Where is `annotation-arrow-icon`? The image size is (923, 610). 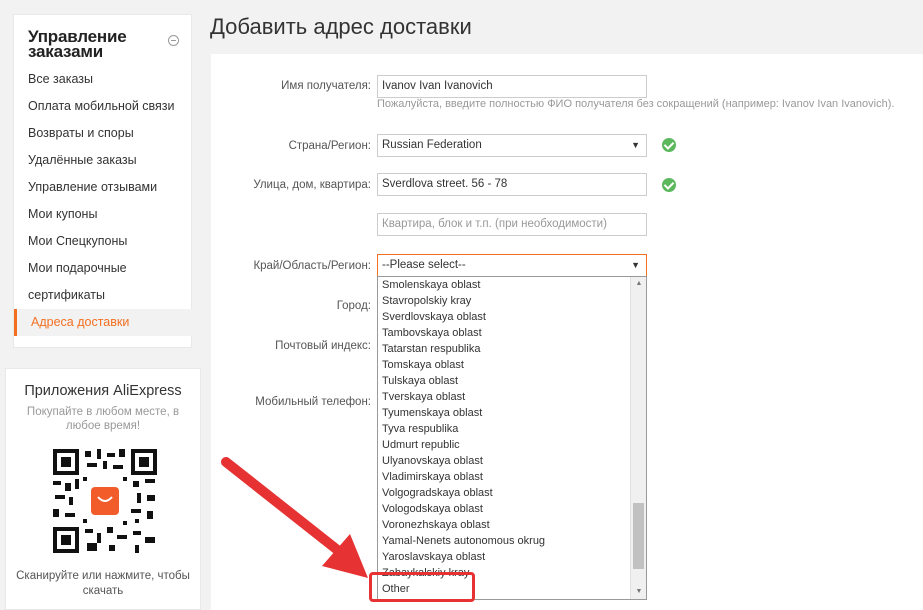 annotation-arrow-icon is located at coordinates (294, 517).